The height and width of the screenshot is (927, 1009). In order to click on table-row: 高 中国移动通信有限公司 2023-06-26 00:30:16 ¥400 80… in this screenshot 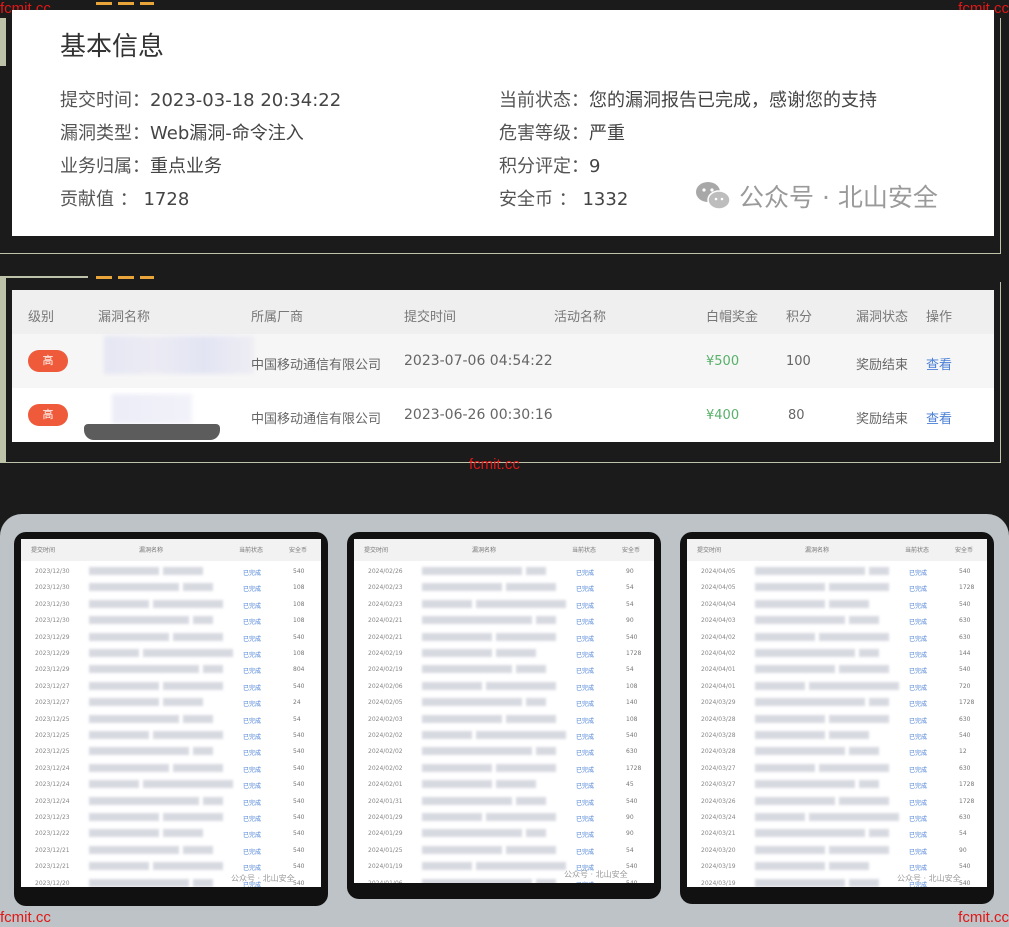, I will do `click(503, 415)`.